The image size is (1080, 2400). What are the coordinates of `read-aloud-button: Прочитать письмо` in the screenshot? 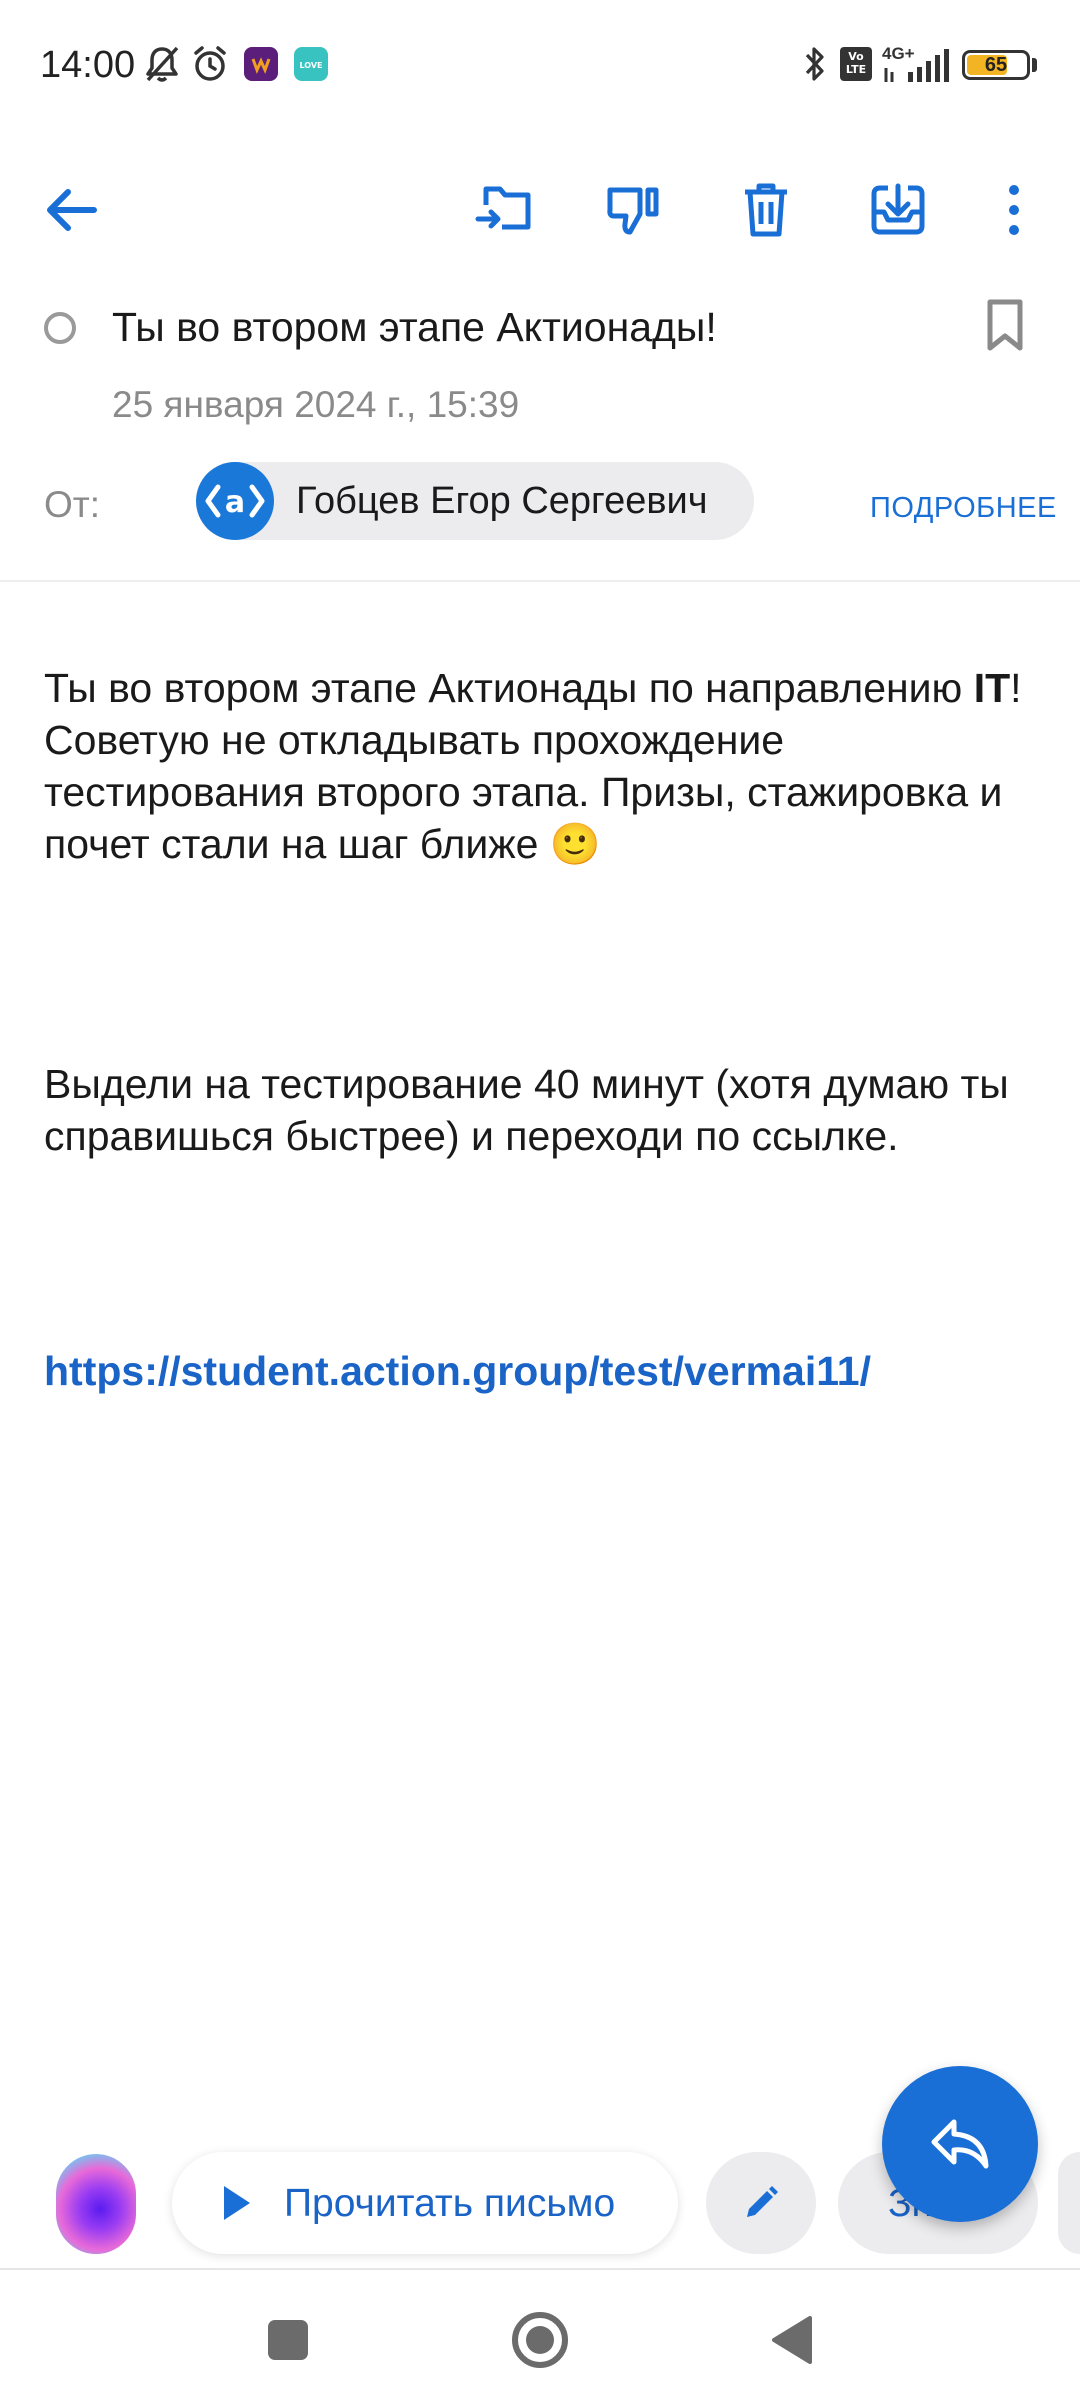 It's located at (425, 2203).